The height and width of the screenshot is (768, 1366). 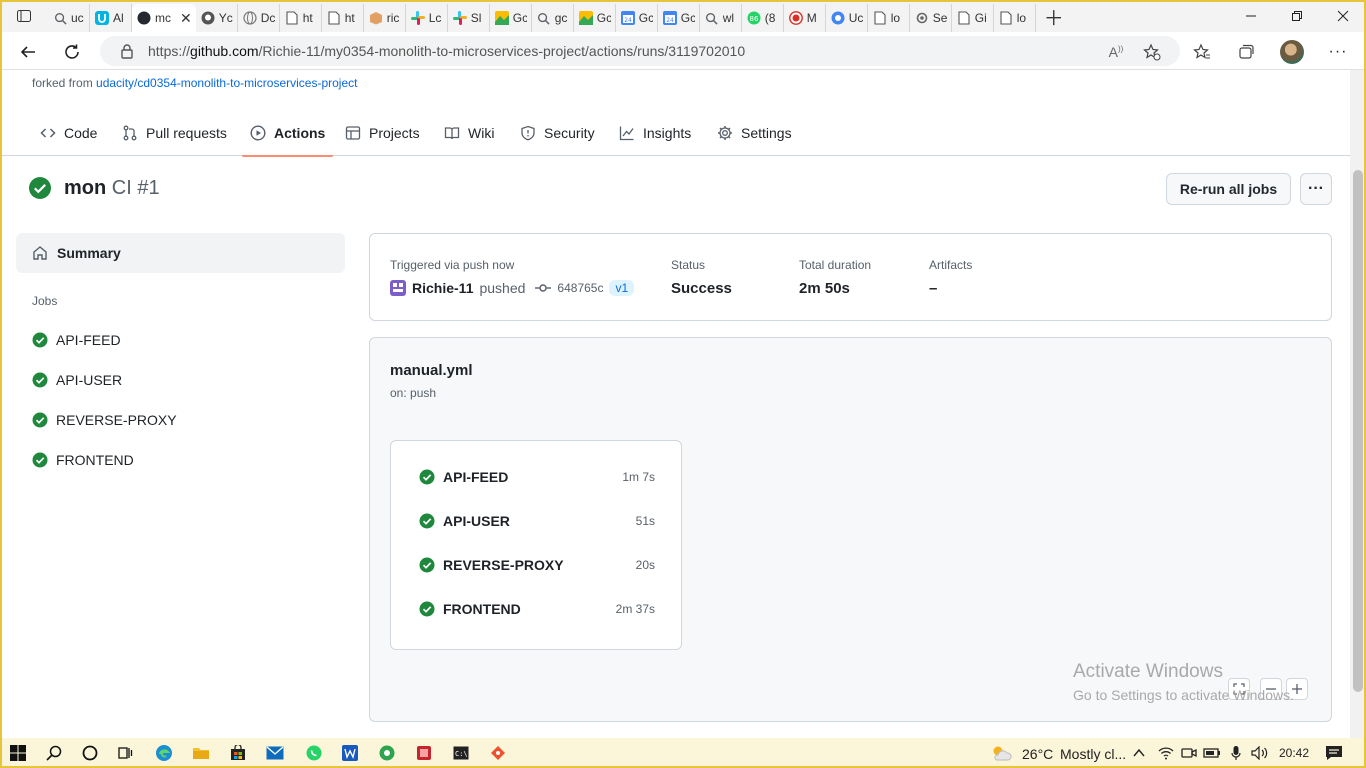 I want to click on taskbar-red-app, so click(x=424, y=753).